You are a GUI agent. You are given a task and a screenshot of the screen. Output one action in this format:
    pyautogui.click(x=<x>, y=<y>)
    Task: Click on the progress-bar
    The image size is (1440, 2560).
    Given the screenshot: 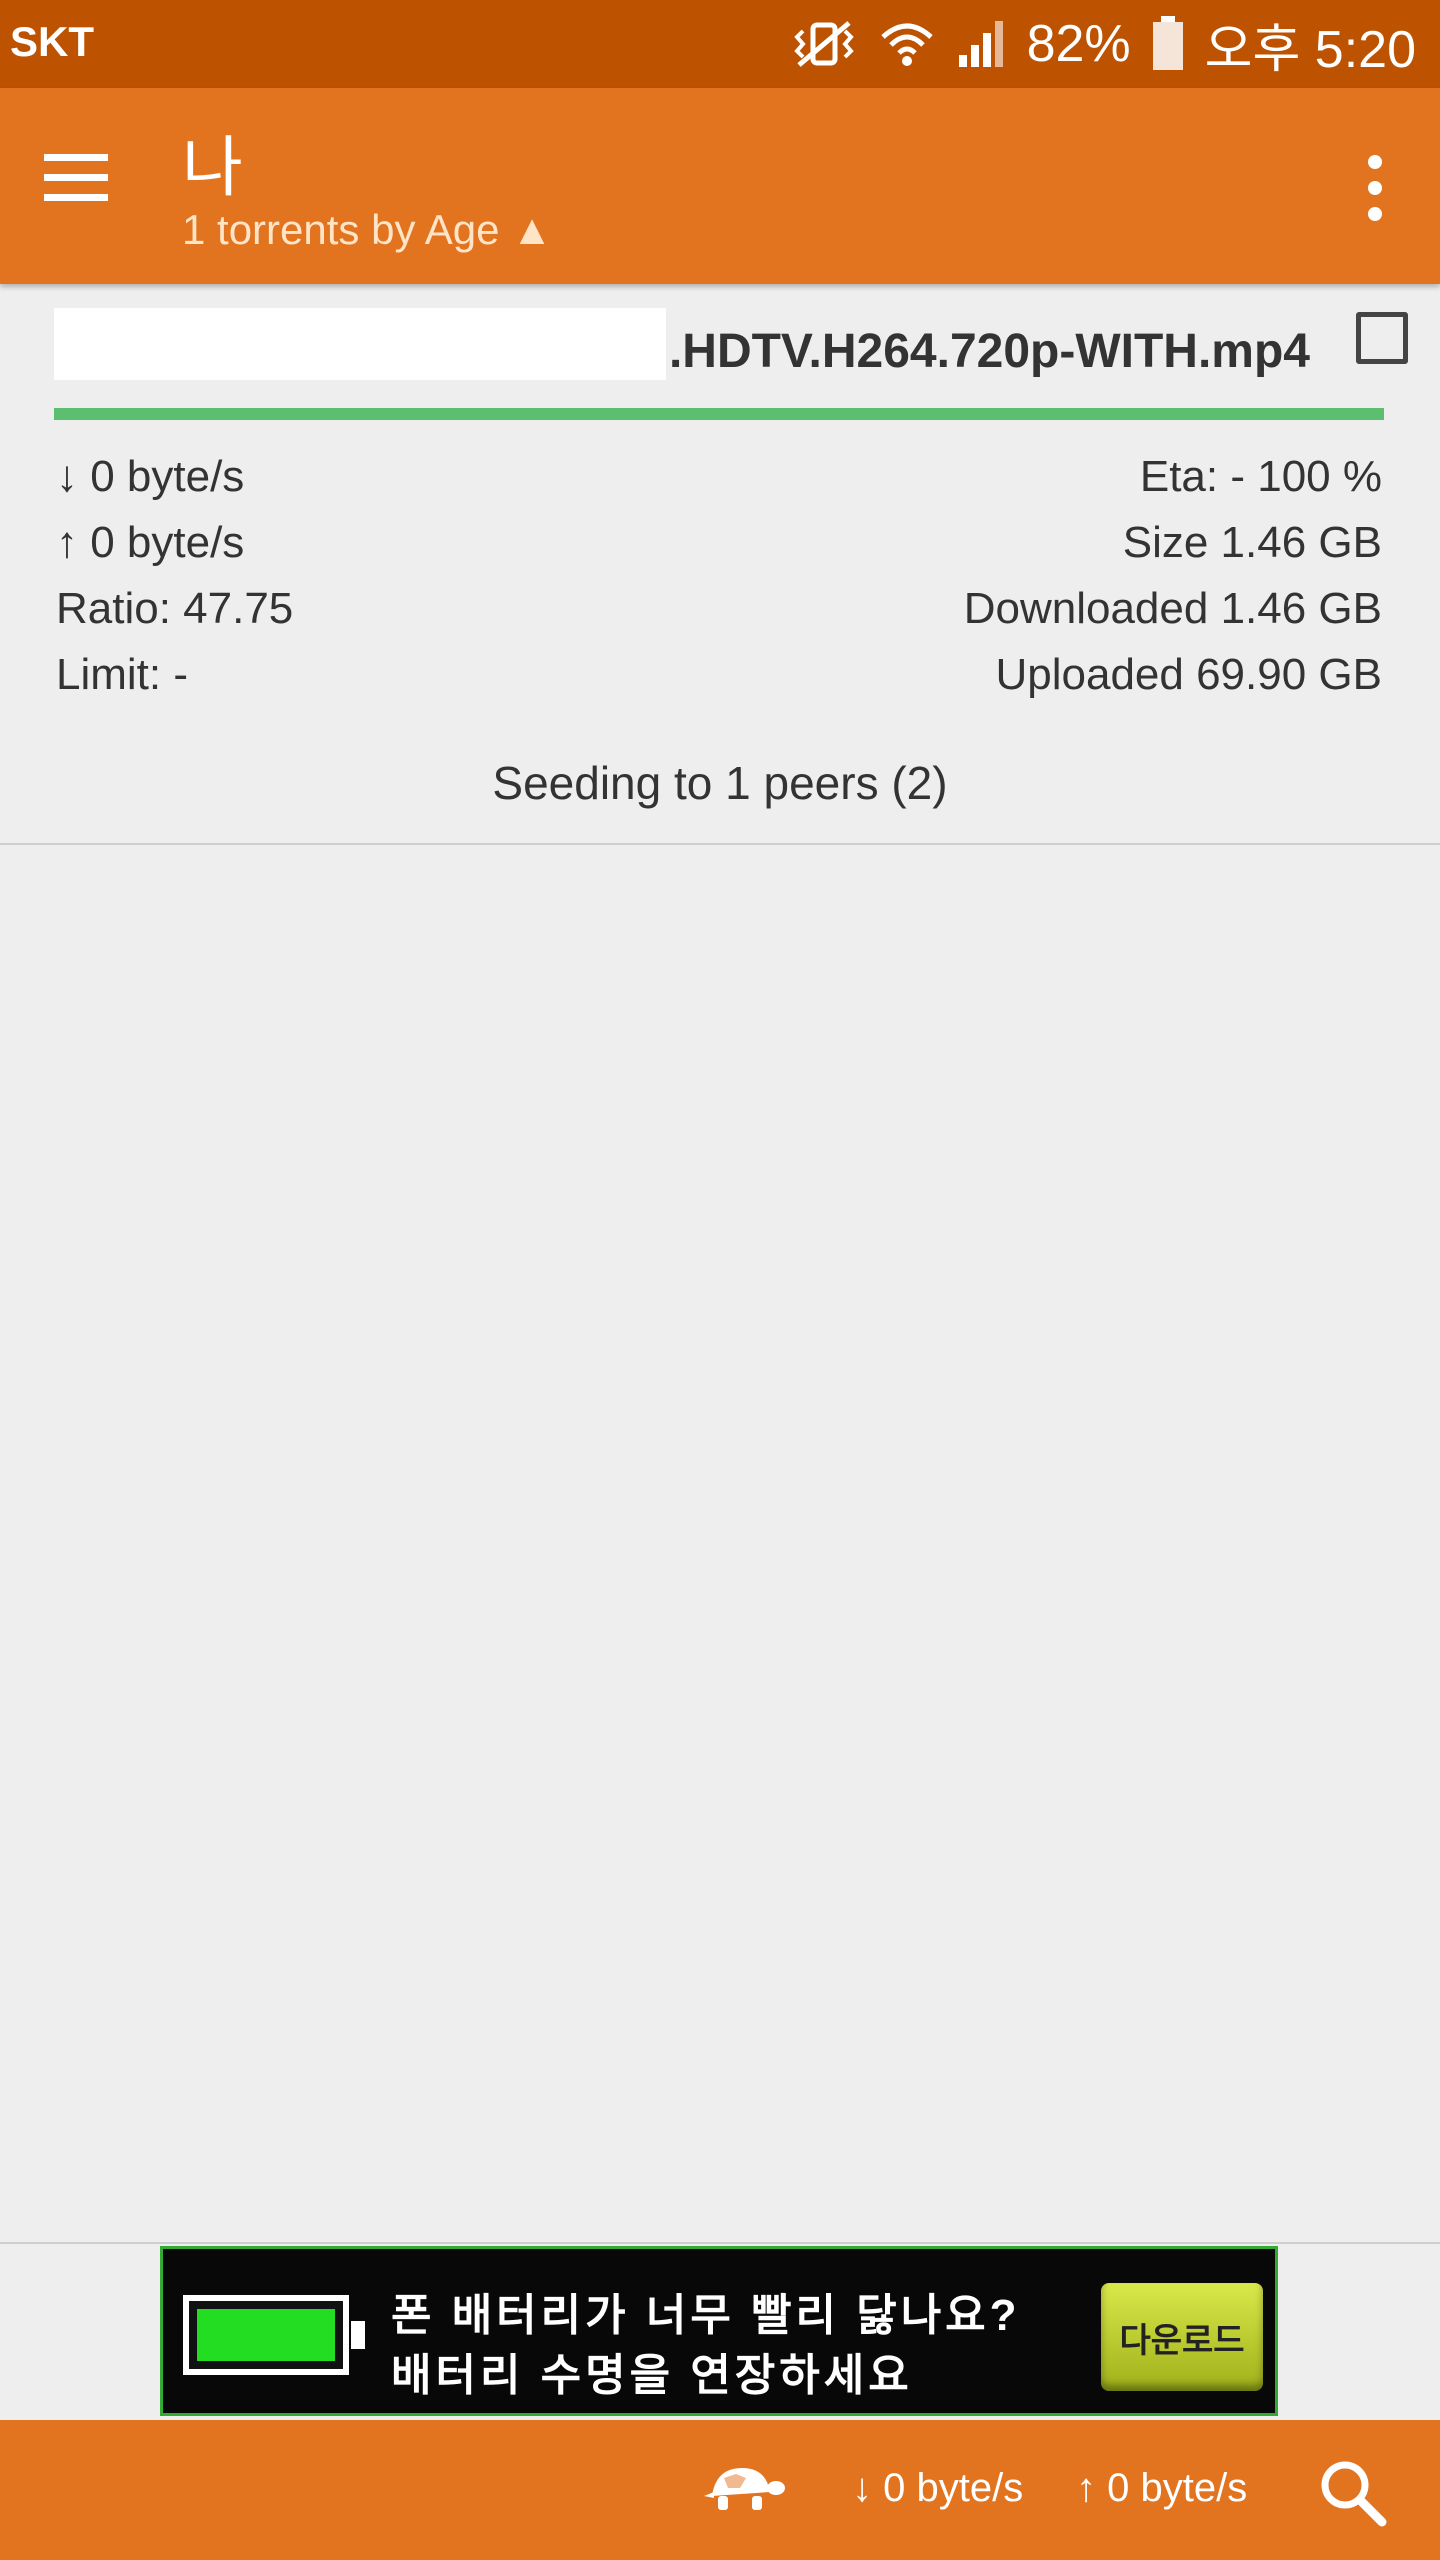 What is the action you would take?
    pyautogui.click(x=719, y=414)
    